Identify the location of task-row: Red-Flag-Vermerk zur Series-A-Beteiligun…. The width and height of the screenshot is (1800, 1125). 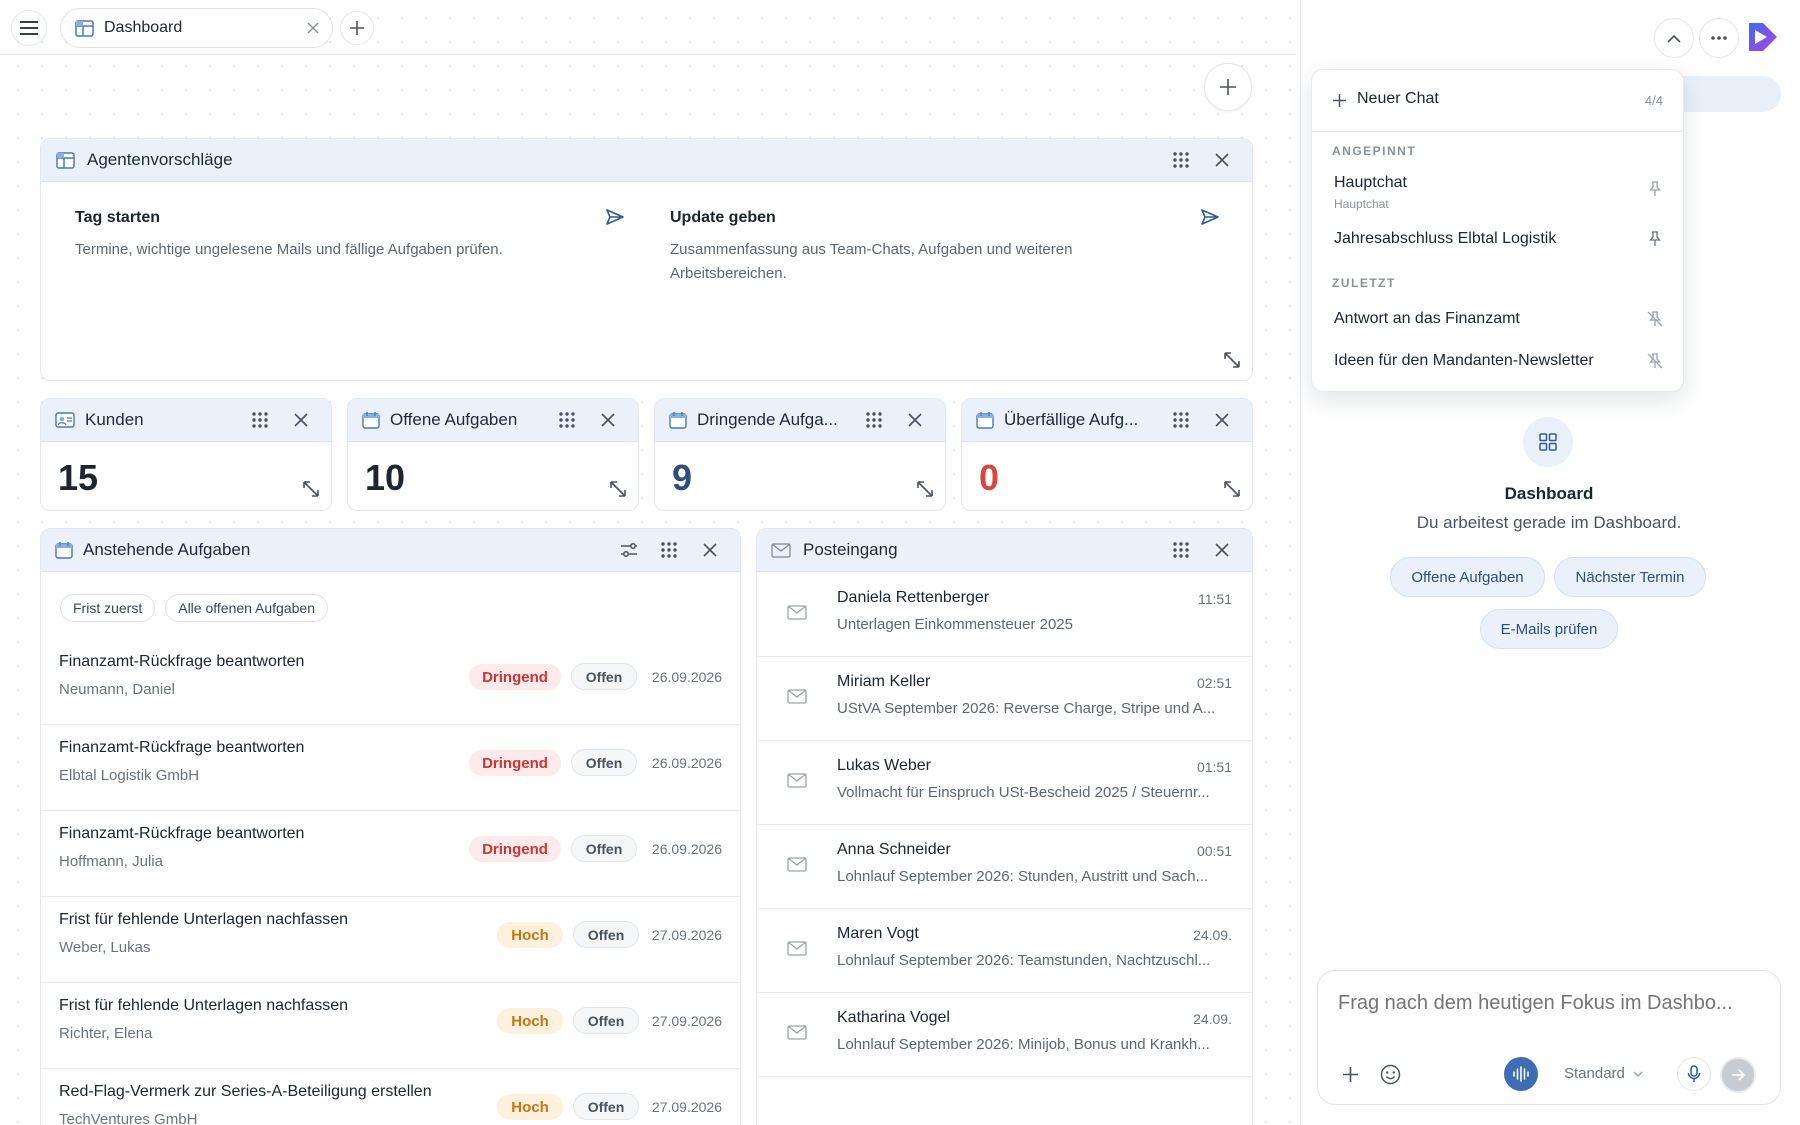
(390, 1097).